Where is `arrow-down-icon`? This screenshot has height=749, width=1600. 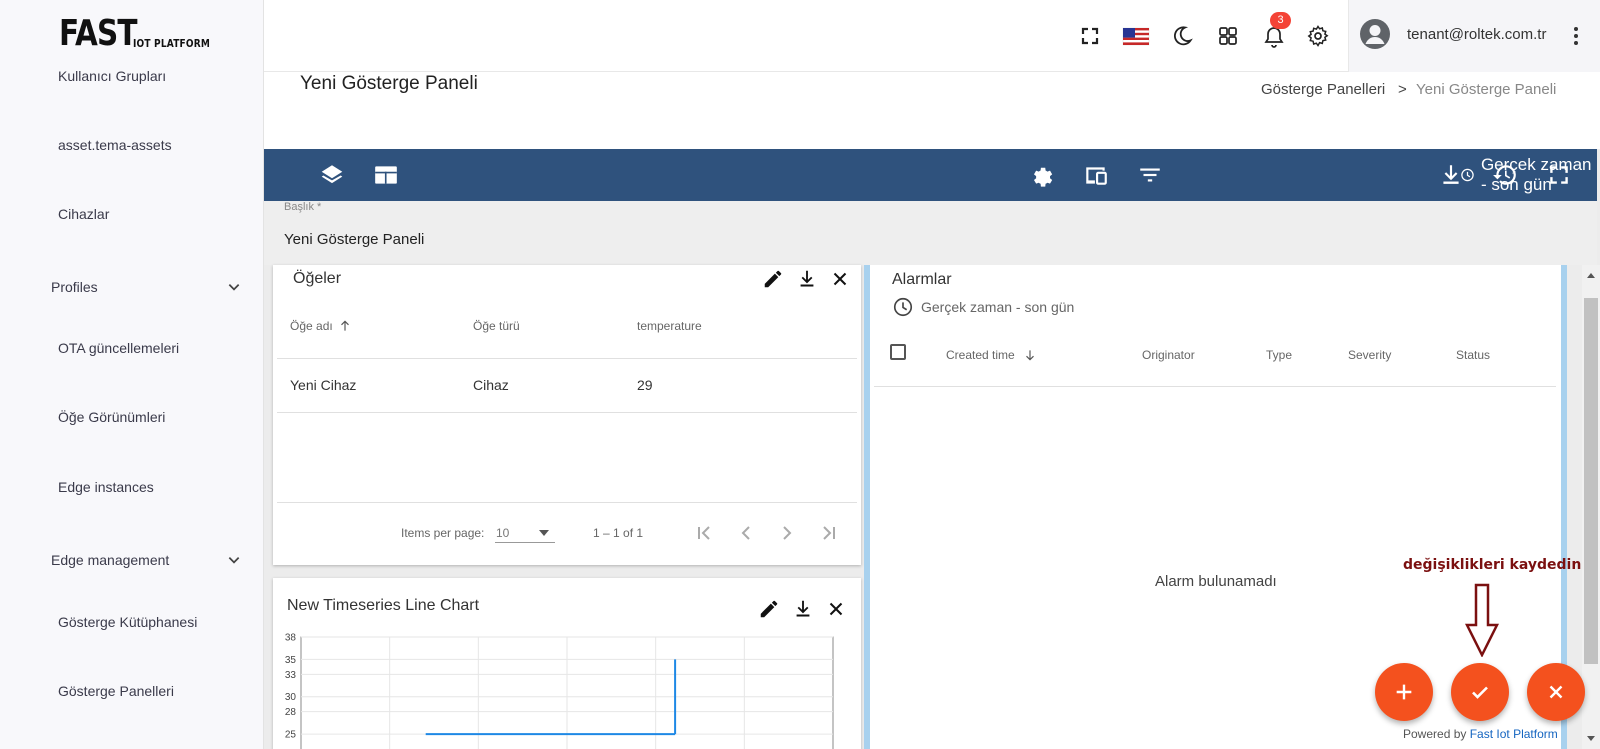
arrow-down-icon is located at coordinates (1482, 620).